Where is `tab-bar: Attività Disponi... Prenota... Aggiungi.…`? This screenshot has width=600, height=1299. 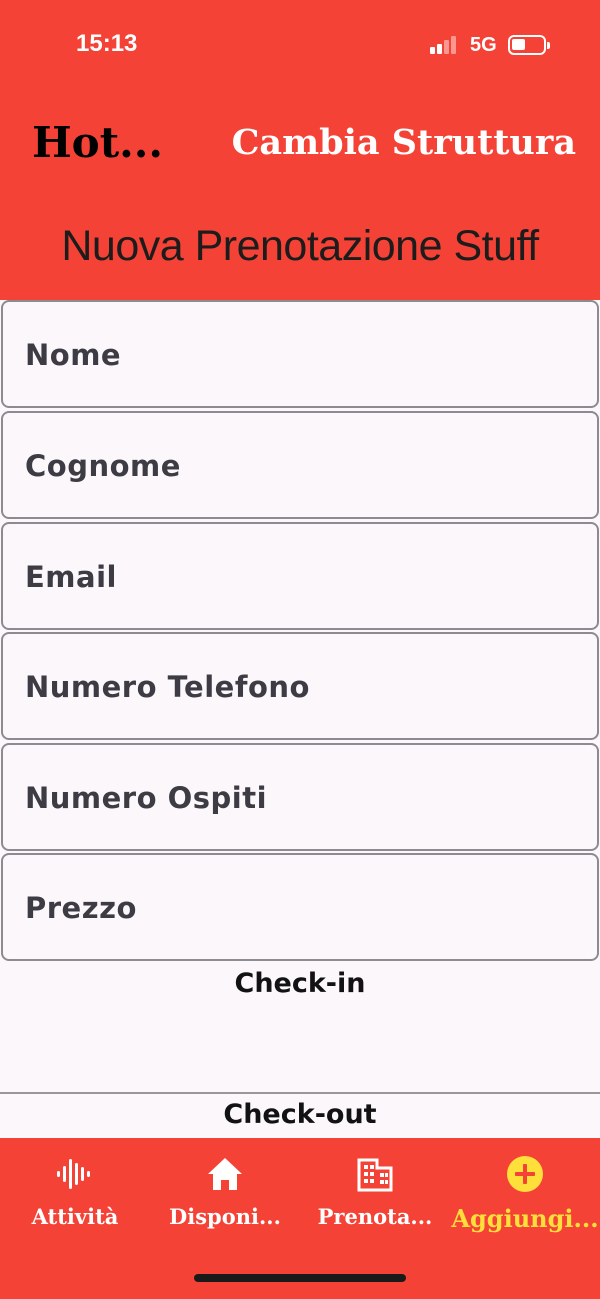
tab-bar: Attività Disponi... Prenota... Aggiungi.… is located at coordinates (300, 1218).